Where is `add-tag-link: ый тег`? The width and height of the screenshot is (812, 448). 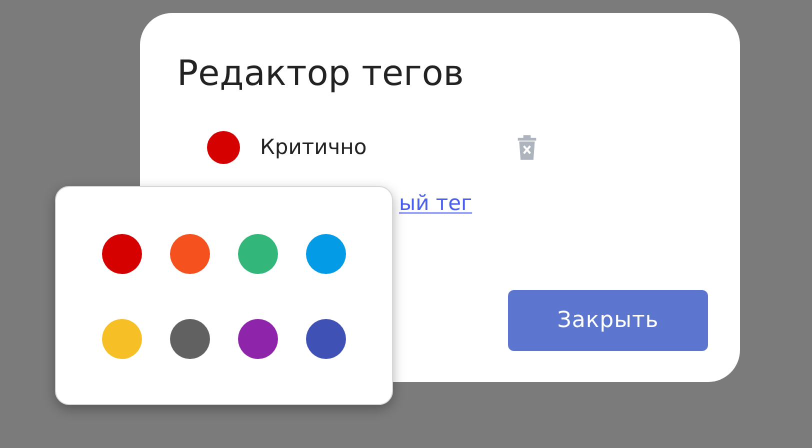 add-tag-link: ый тег is located at coordinates (435, 203).